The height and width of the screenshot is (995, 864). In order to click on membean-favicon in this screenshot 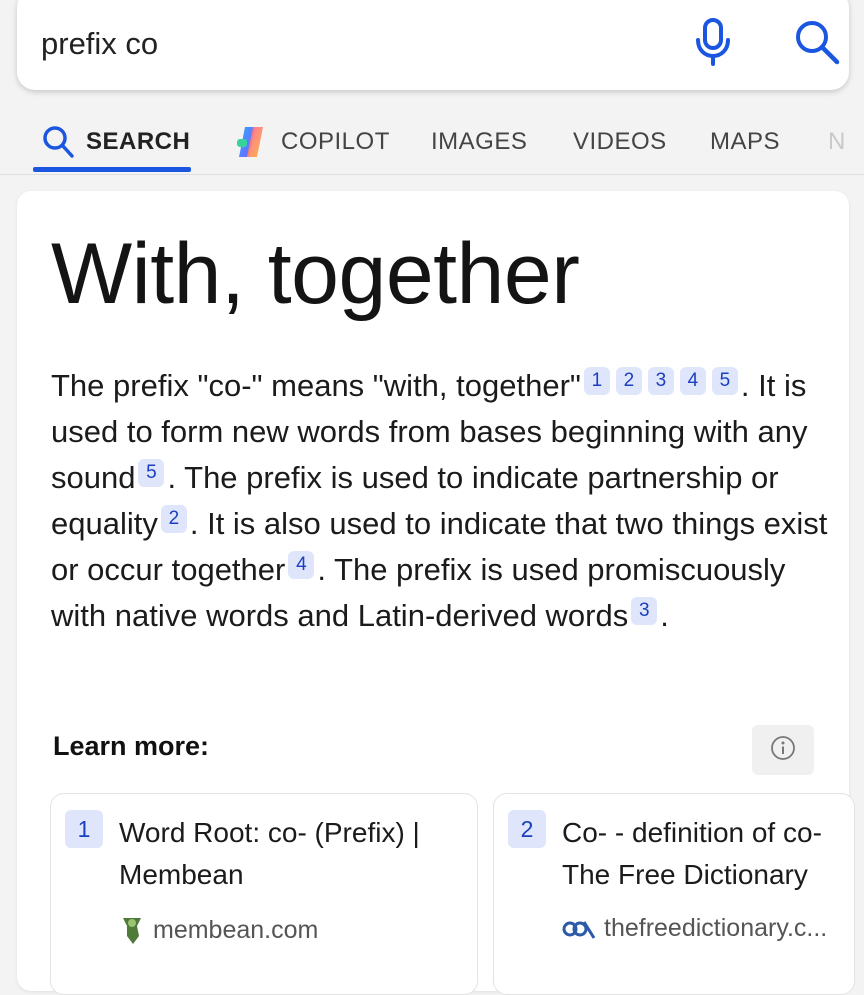, I will do `click(132, 930)`.